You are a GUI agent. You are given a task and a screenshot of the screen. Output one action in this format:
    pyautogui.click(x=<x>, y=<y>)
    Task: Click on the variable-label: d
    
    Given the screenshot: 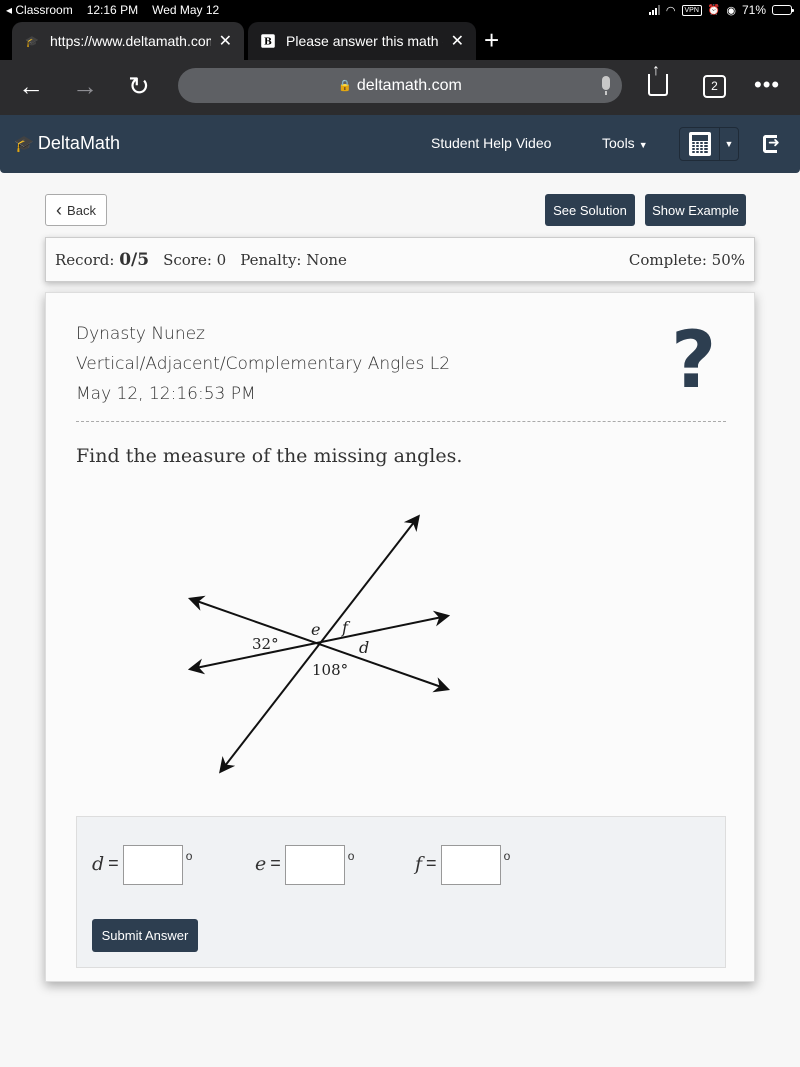 What is the action you would take?
    pyautogui.click(x=98, y=864)
    